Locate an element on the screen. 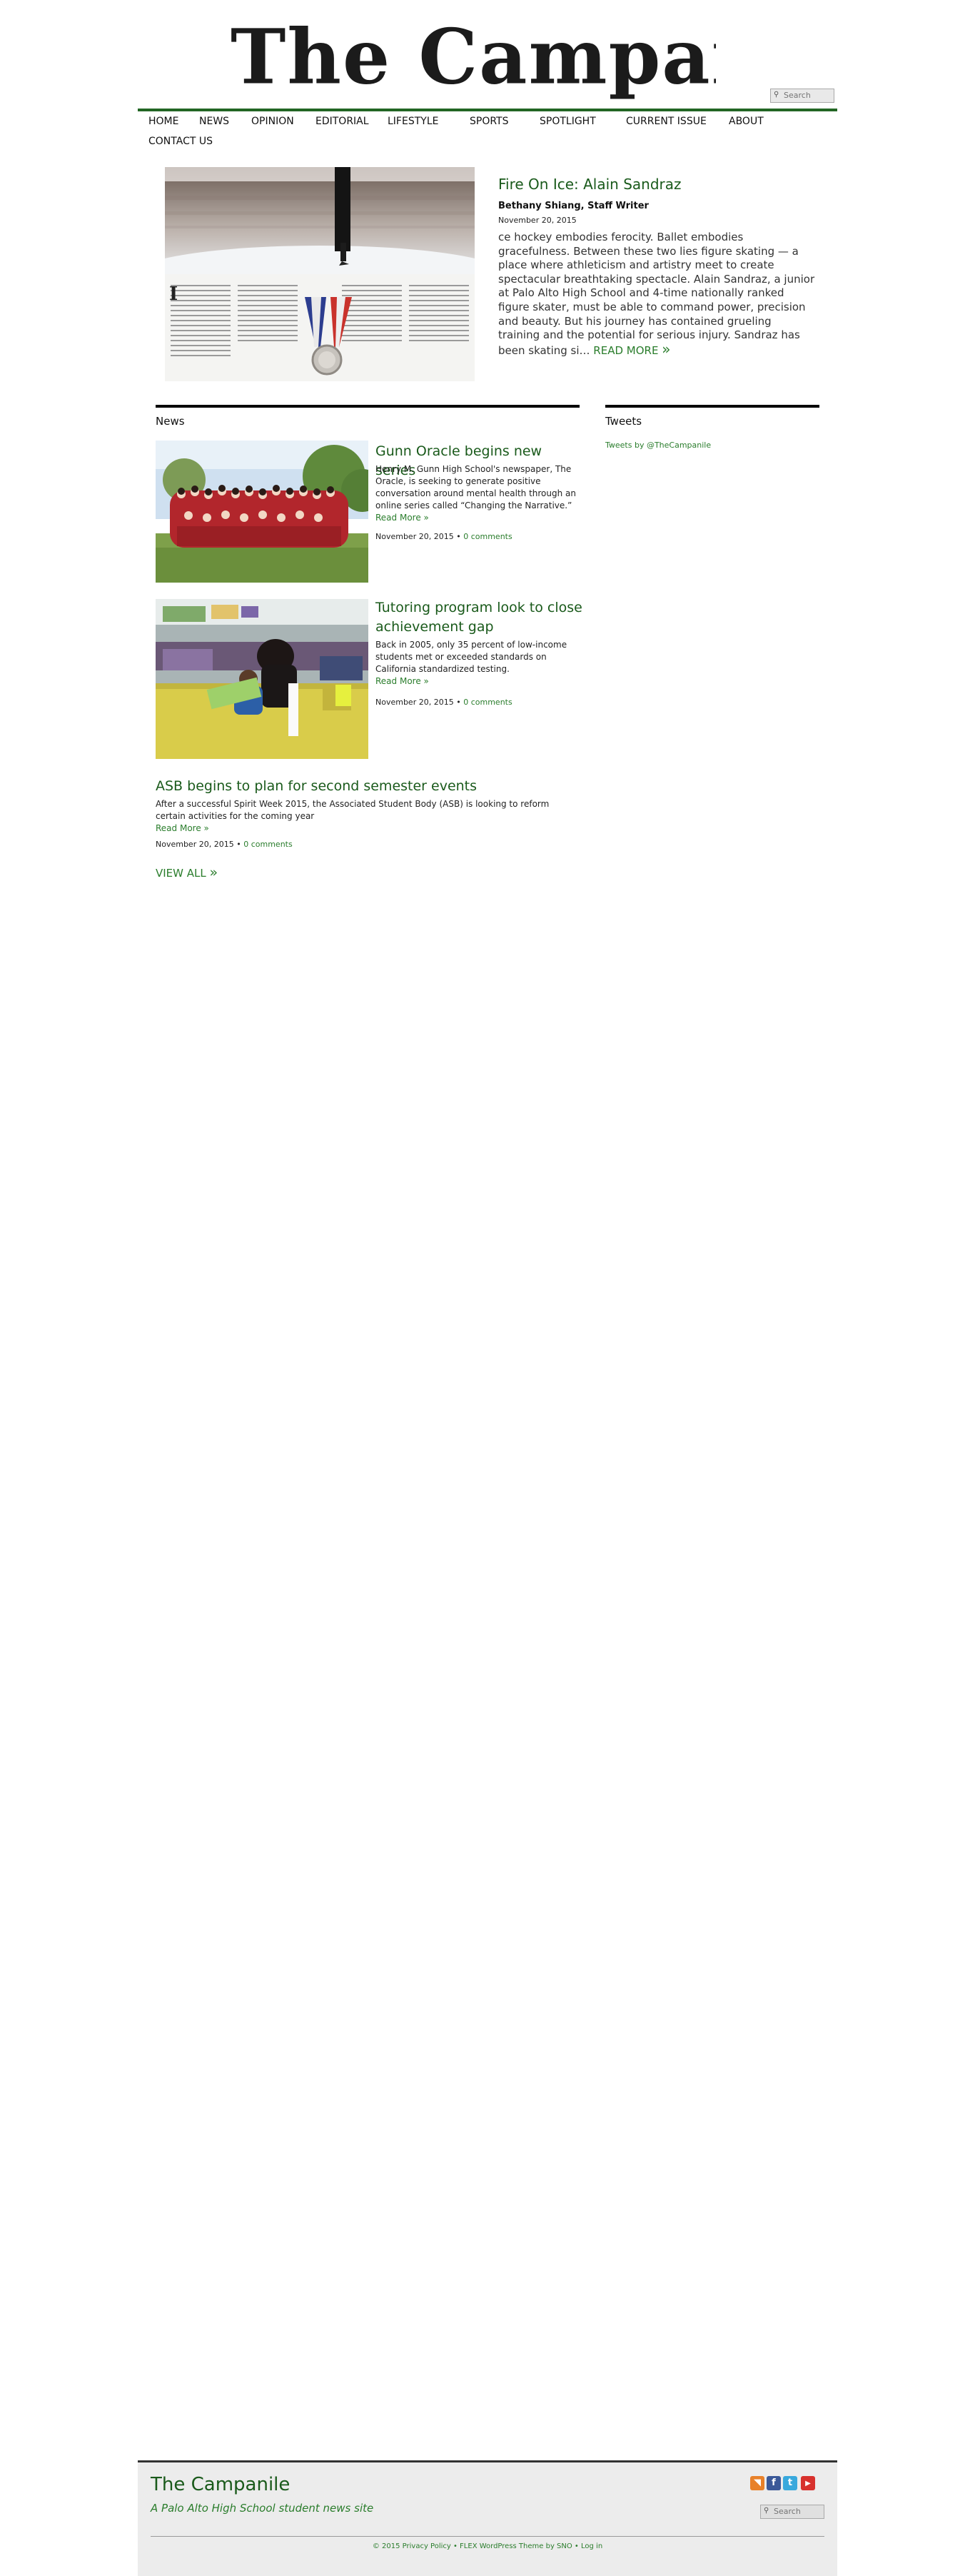 This screenshot has width=975, height=2576. nav-item-current-issue: CURRENT ISSUE is located at coordinates (666, 122).